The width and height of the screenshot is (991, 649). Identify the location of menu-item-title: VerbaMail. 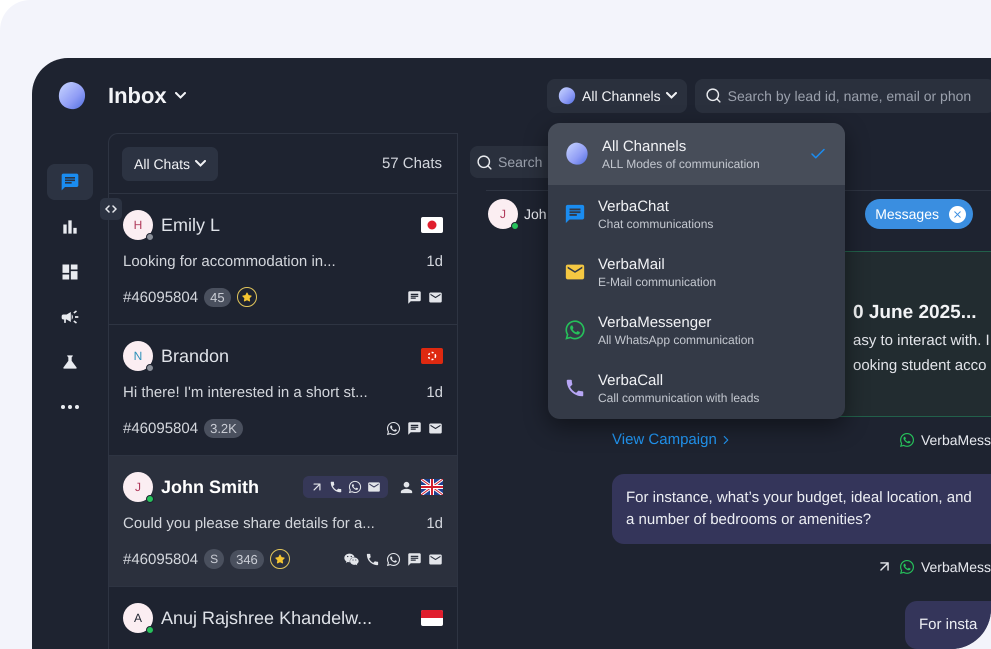
(632, 264).